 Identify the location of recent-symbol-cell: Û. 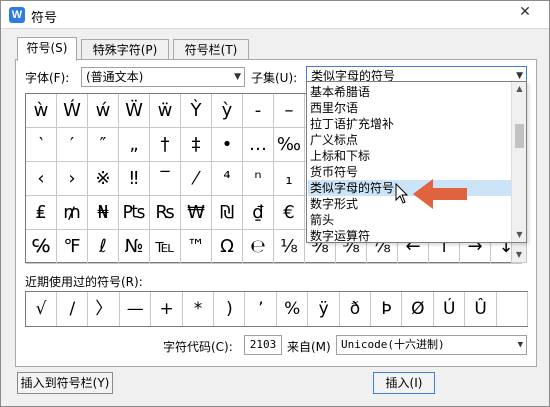
(481, 309).